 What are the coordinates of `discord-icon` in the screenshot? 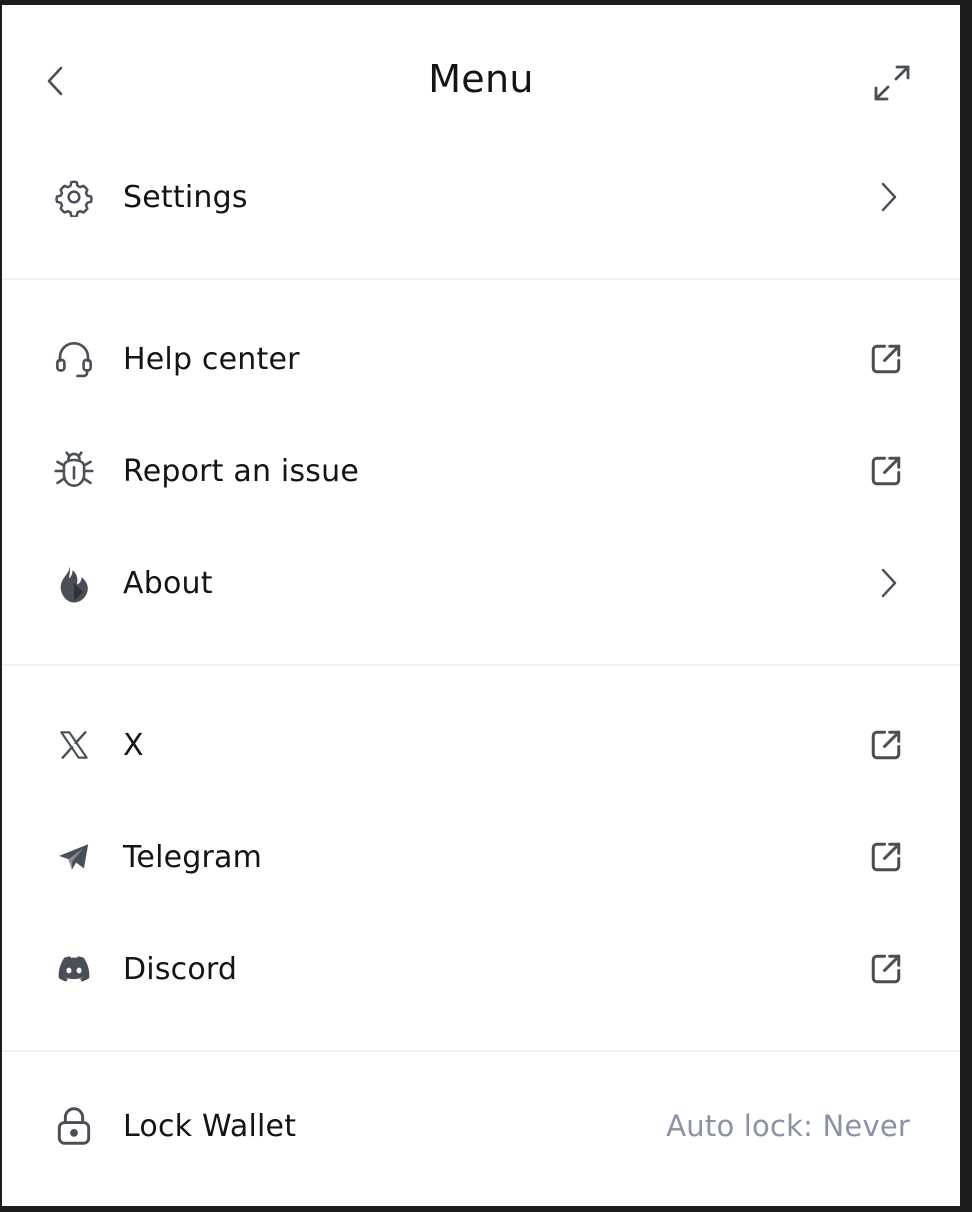 It's located at (74, 969).